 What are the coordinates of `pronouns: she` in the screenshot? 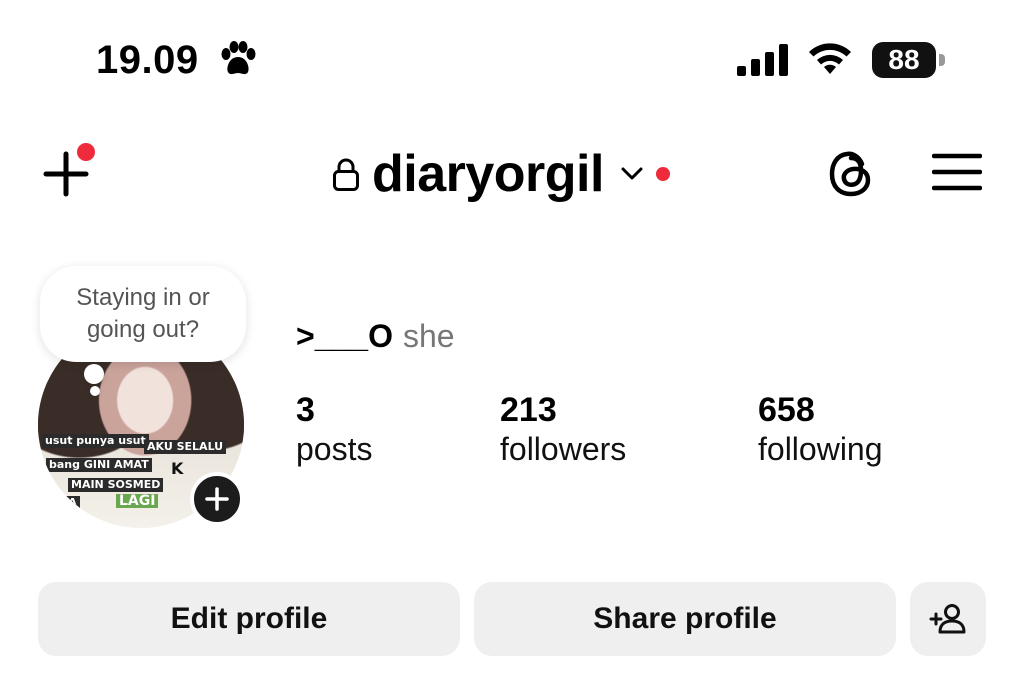 It's located at (428, 336).